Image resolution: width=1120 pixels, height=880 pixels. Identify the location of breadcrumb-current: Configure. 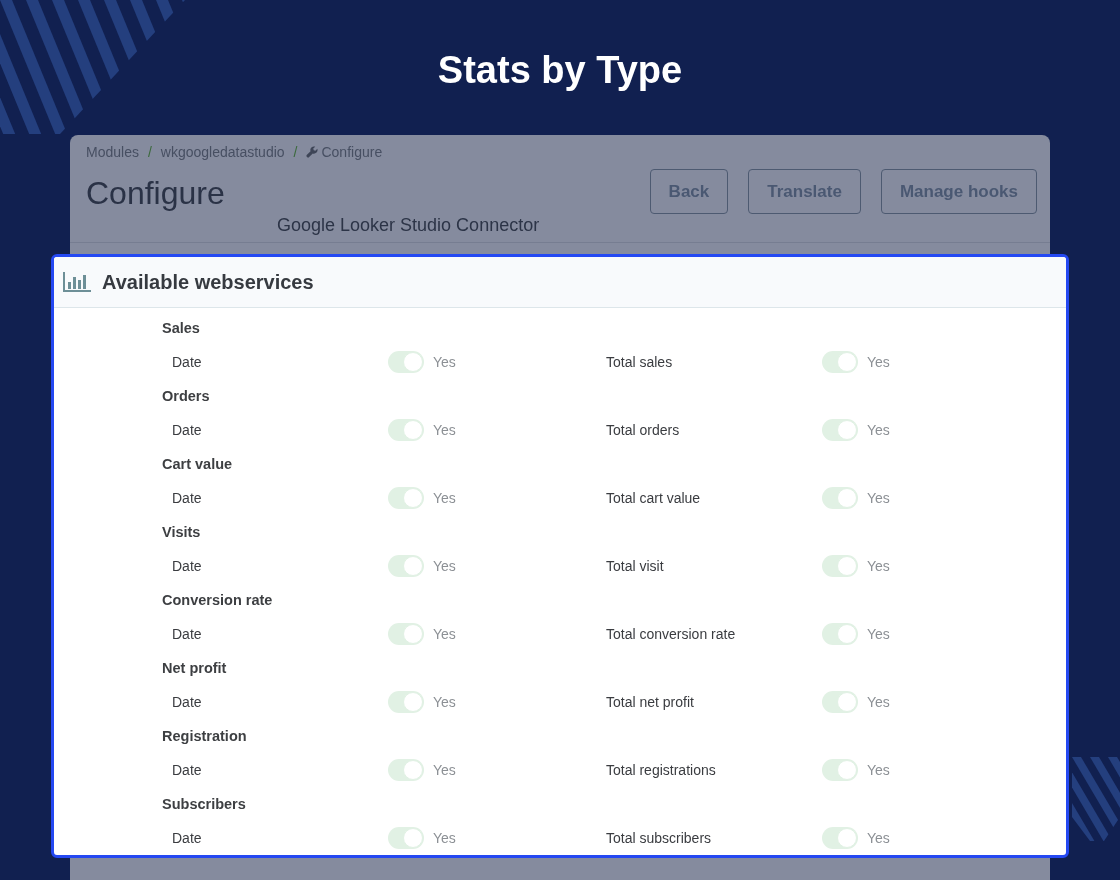
(352, 152).